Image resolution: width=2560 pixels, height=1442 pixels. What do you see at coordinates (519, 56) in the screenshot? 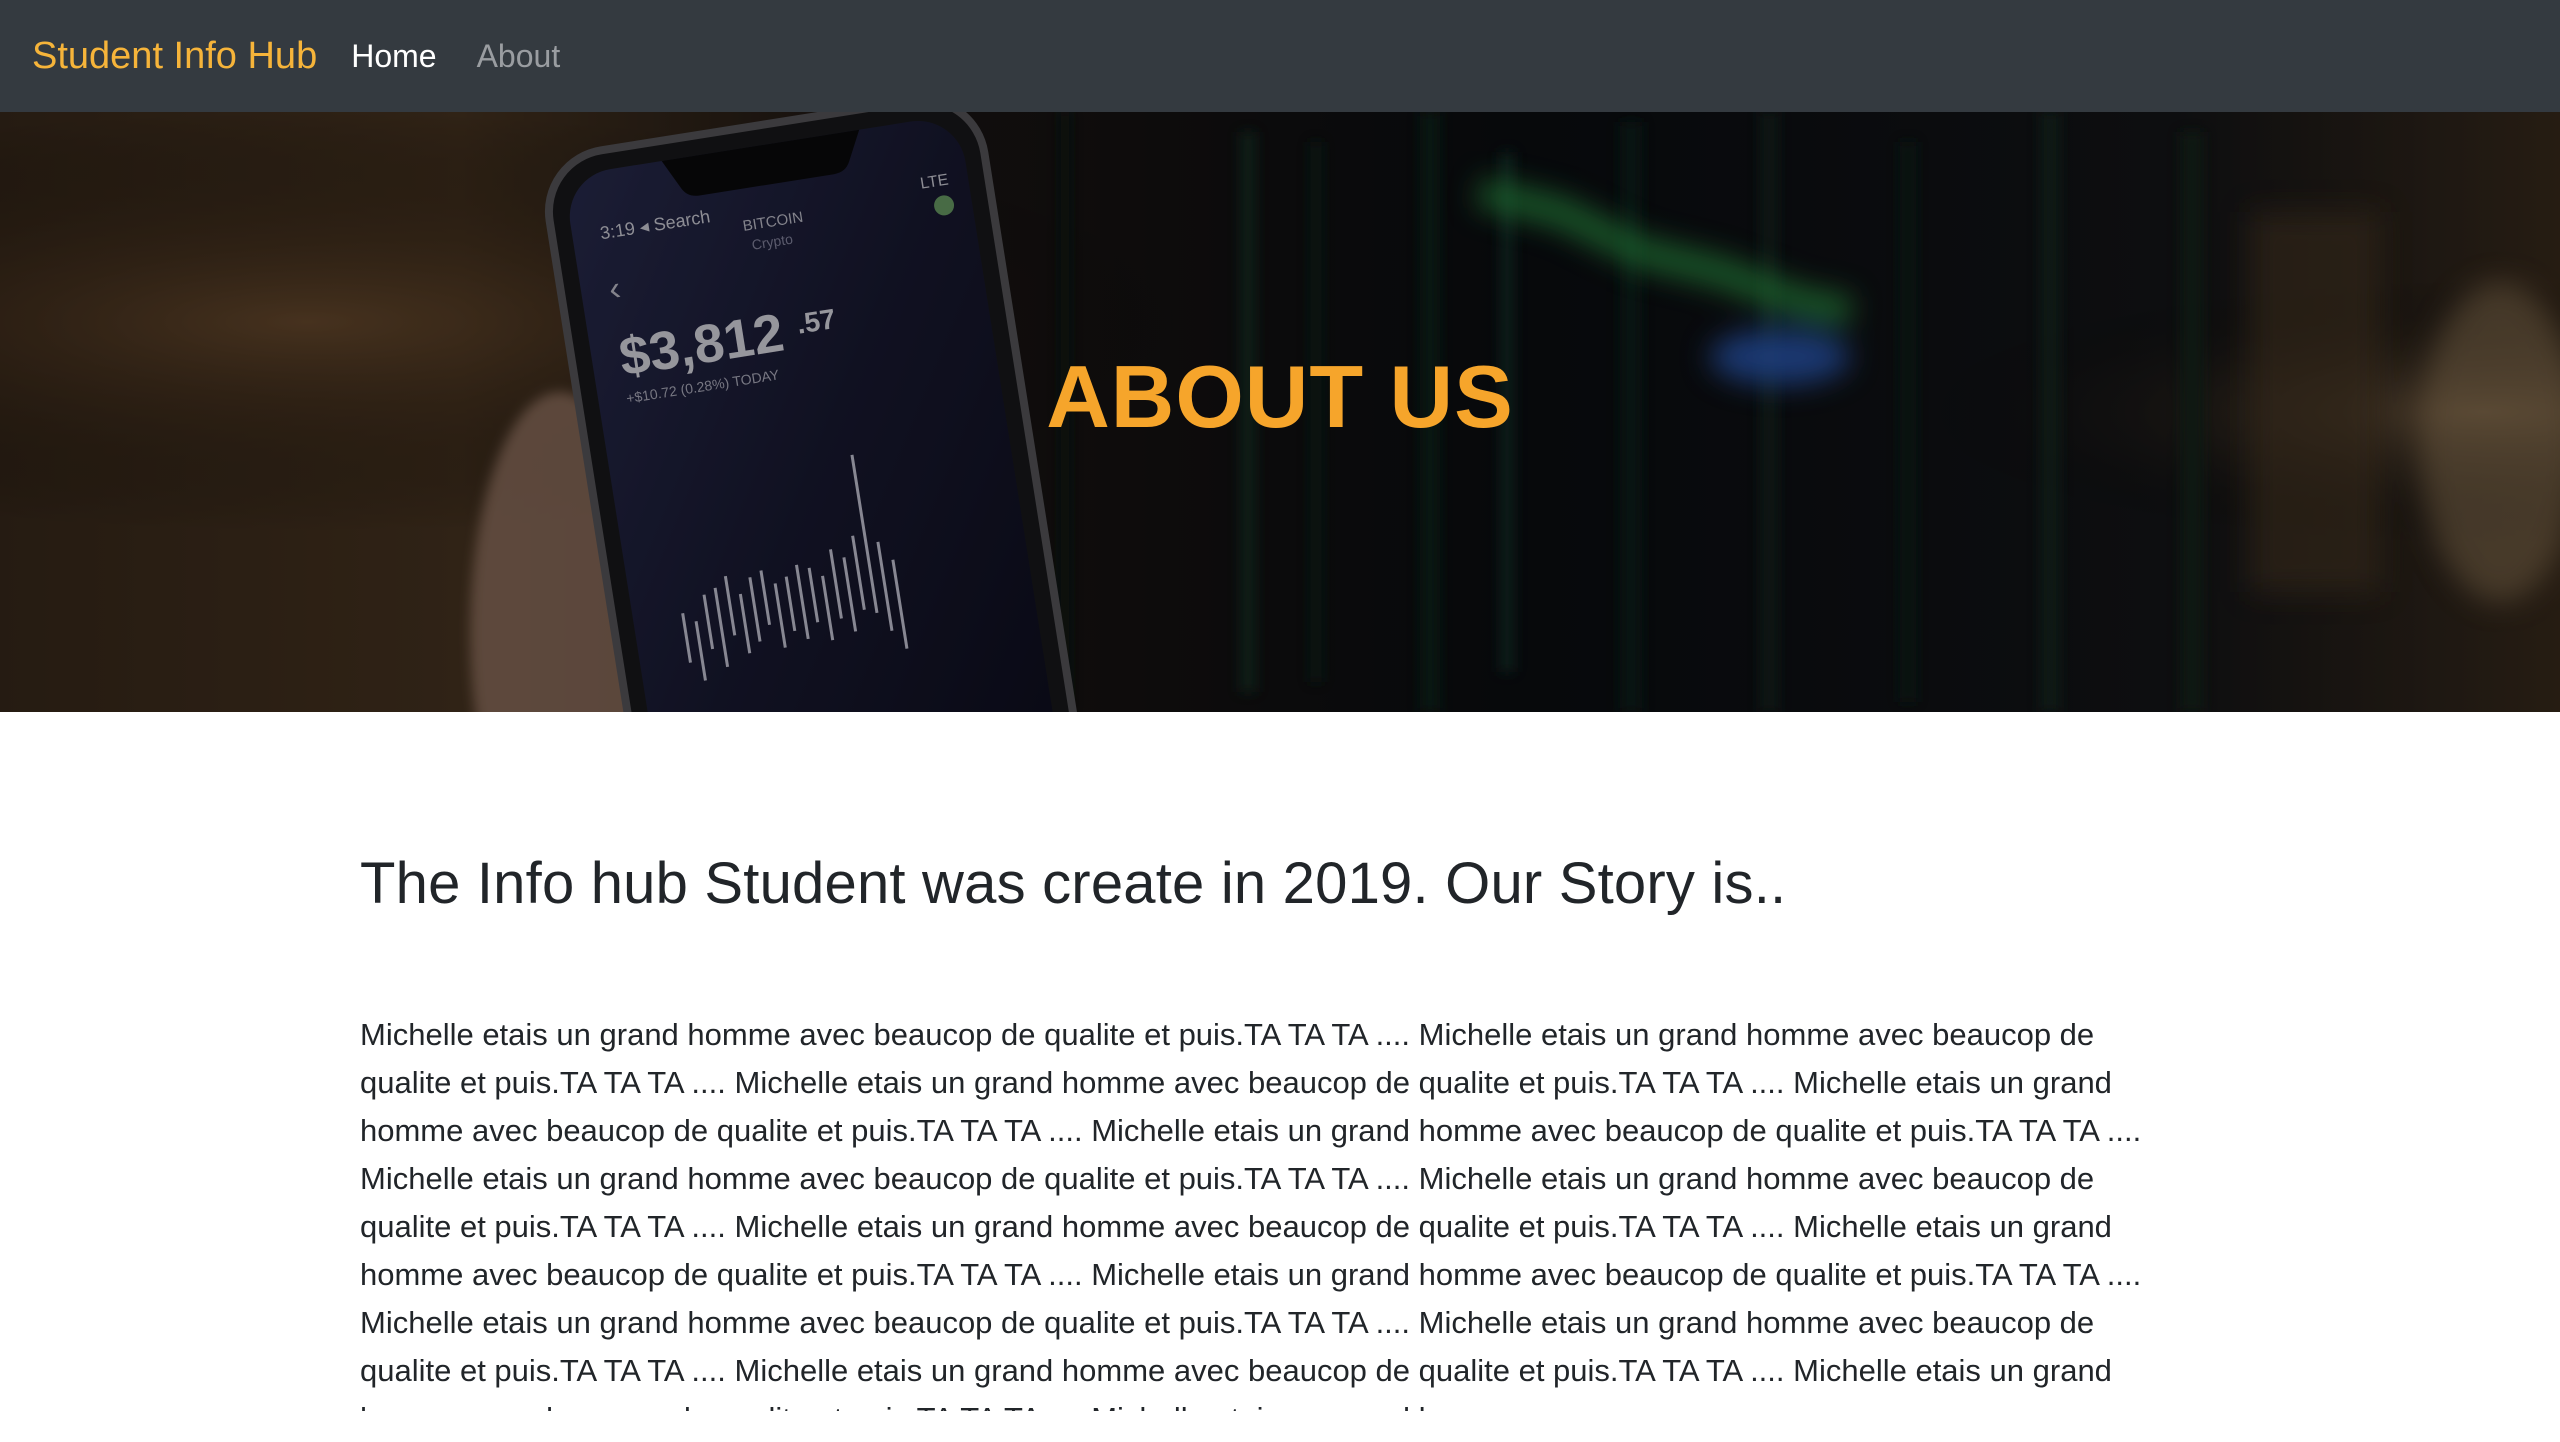
I see `nav-link-about: About` at bounding box center [519, 56].